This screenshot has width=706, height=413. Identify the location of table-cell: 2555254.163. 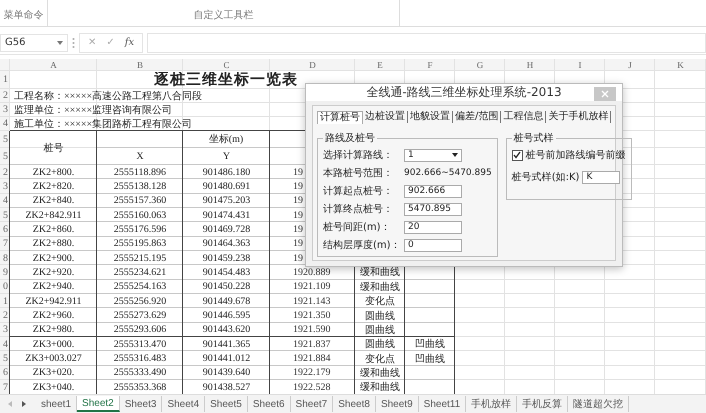
(140, 286).